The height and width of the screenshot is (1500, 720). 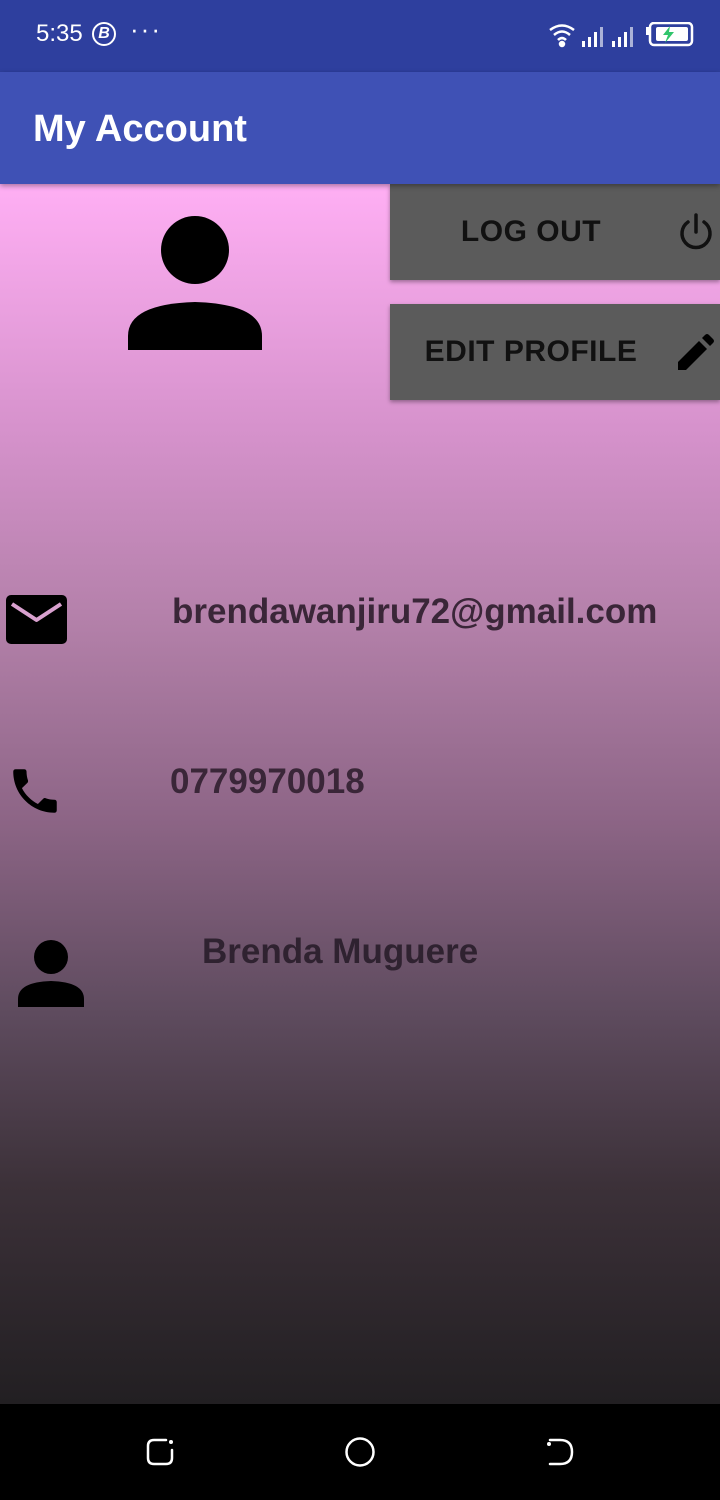 What do you see at coordinates (104, 34) in the screenshot?
I see `notification-badge-icon: B` at bounding box center [104, 34].